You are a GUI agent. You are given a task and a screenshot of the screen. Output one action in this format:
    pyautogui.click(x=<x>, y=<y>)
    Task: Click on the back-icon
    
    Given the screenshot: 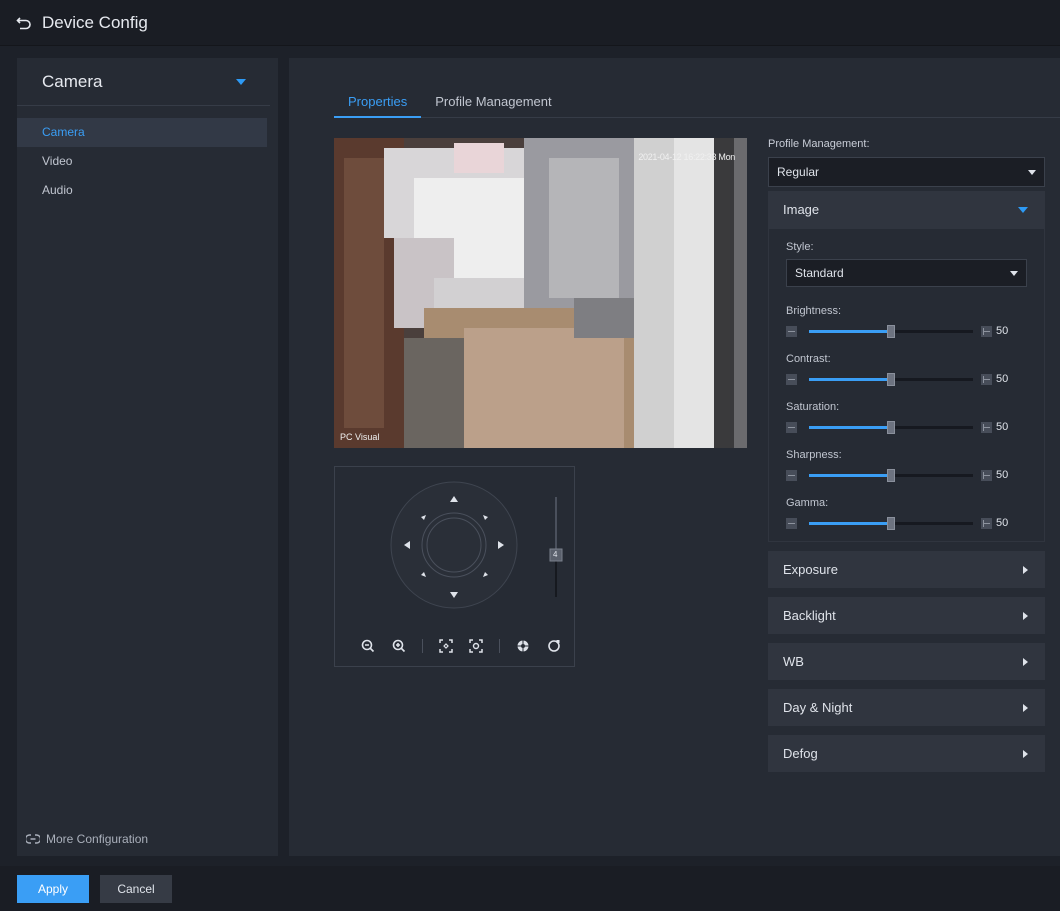 What is the action you would take?
    pyautogui.click(x=25, y=23)
    